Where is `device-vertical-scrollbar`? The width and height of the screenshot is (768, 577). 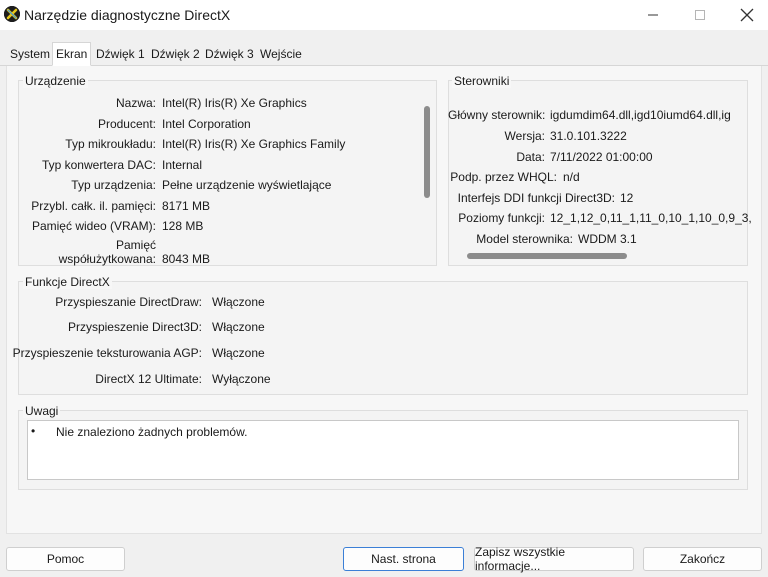 device-vertical-scrollbar is located at coordinates (427, 152).